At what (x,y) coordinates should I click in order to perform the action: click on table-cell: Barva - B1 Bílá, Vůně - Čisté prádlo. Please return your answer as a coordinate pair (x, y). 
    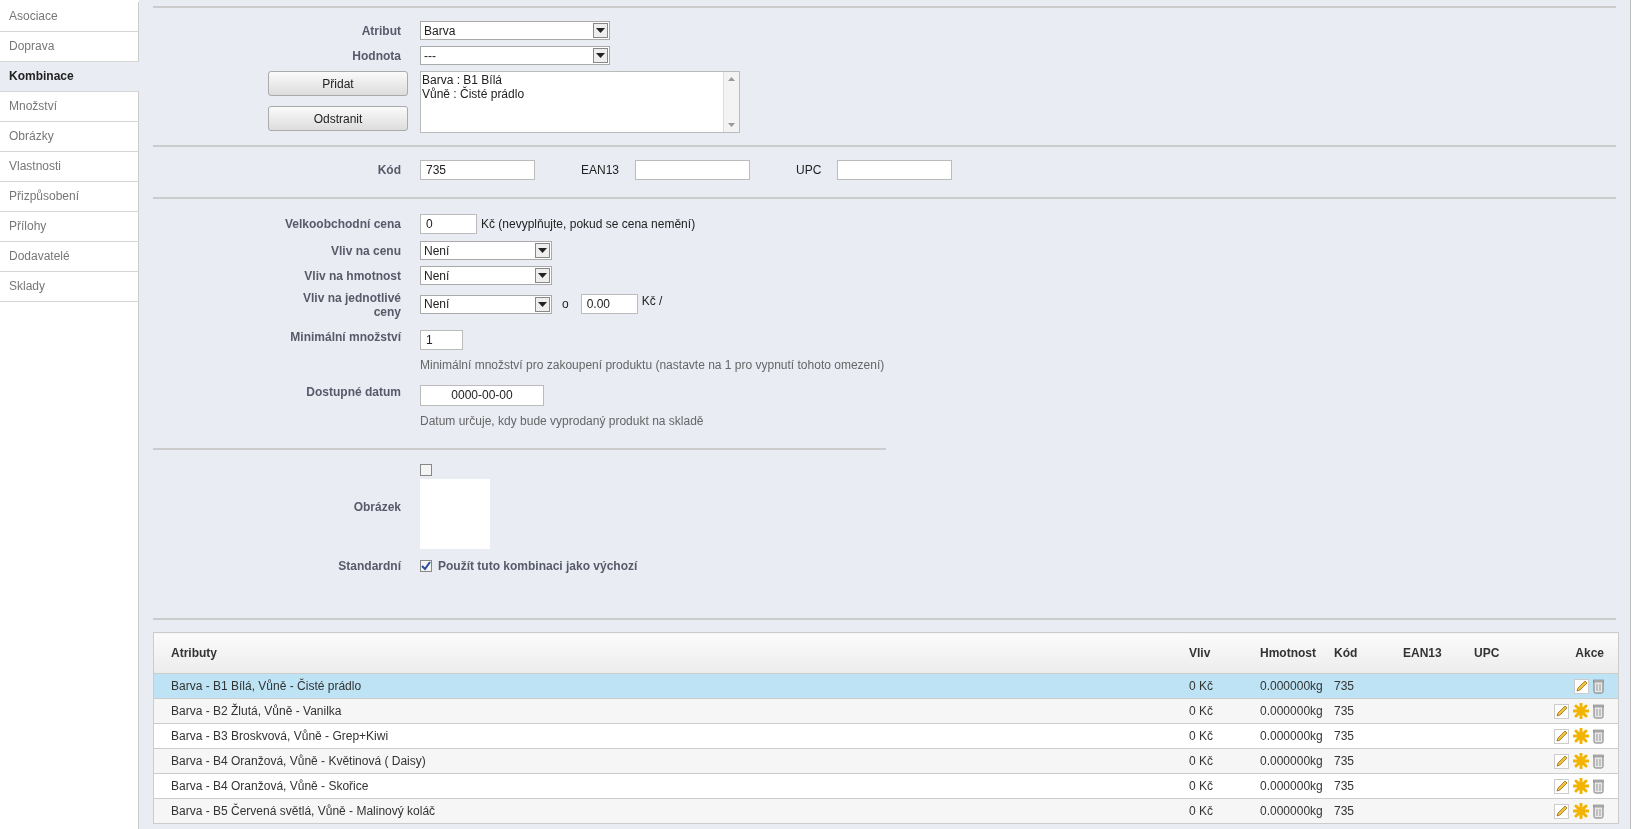
    Looking at the image, I should click on (266, 686).